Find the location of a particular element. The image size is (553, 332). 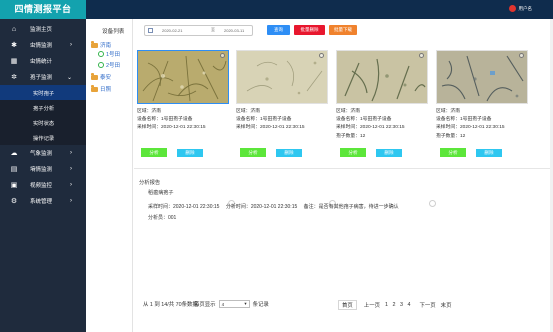

user-name: 用户名 is located at coordinates (525, 8).